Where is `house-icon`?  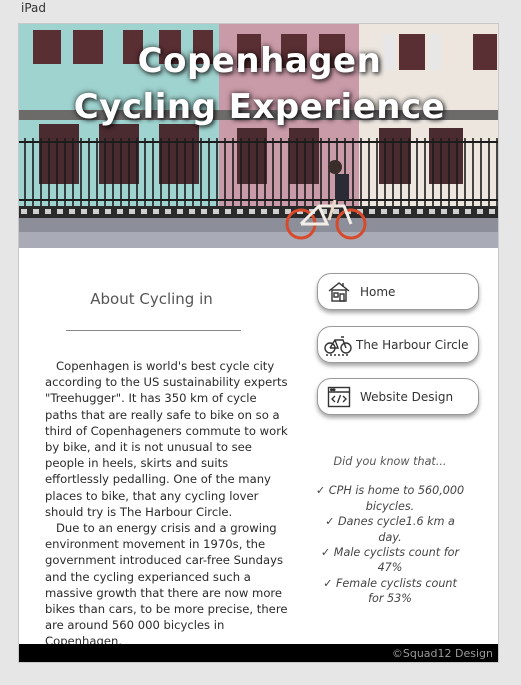
house-icon is located at coordinates (339, 292).